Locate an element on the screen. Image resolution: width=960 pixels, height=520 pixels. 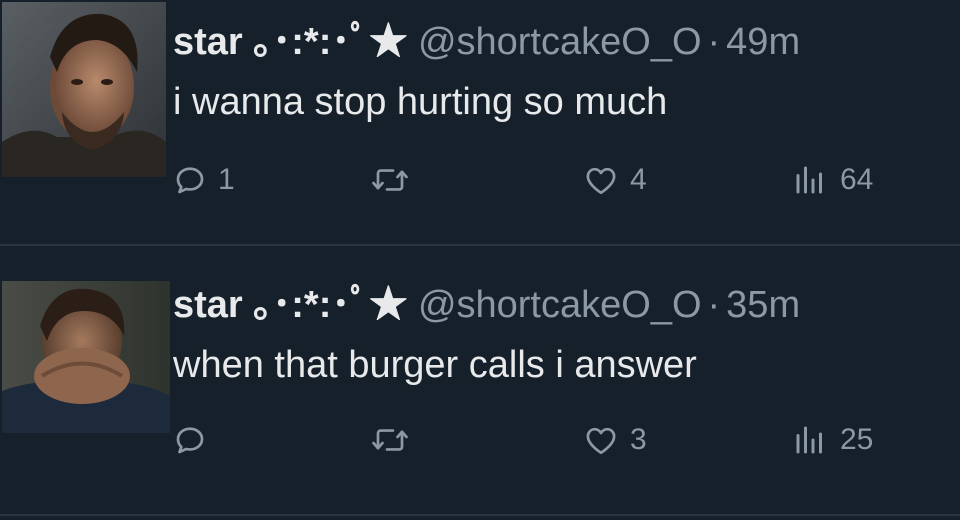
views-button: 64 is located at coordinates (831, 180).